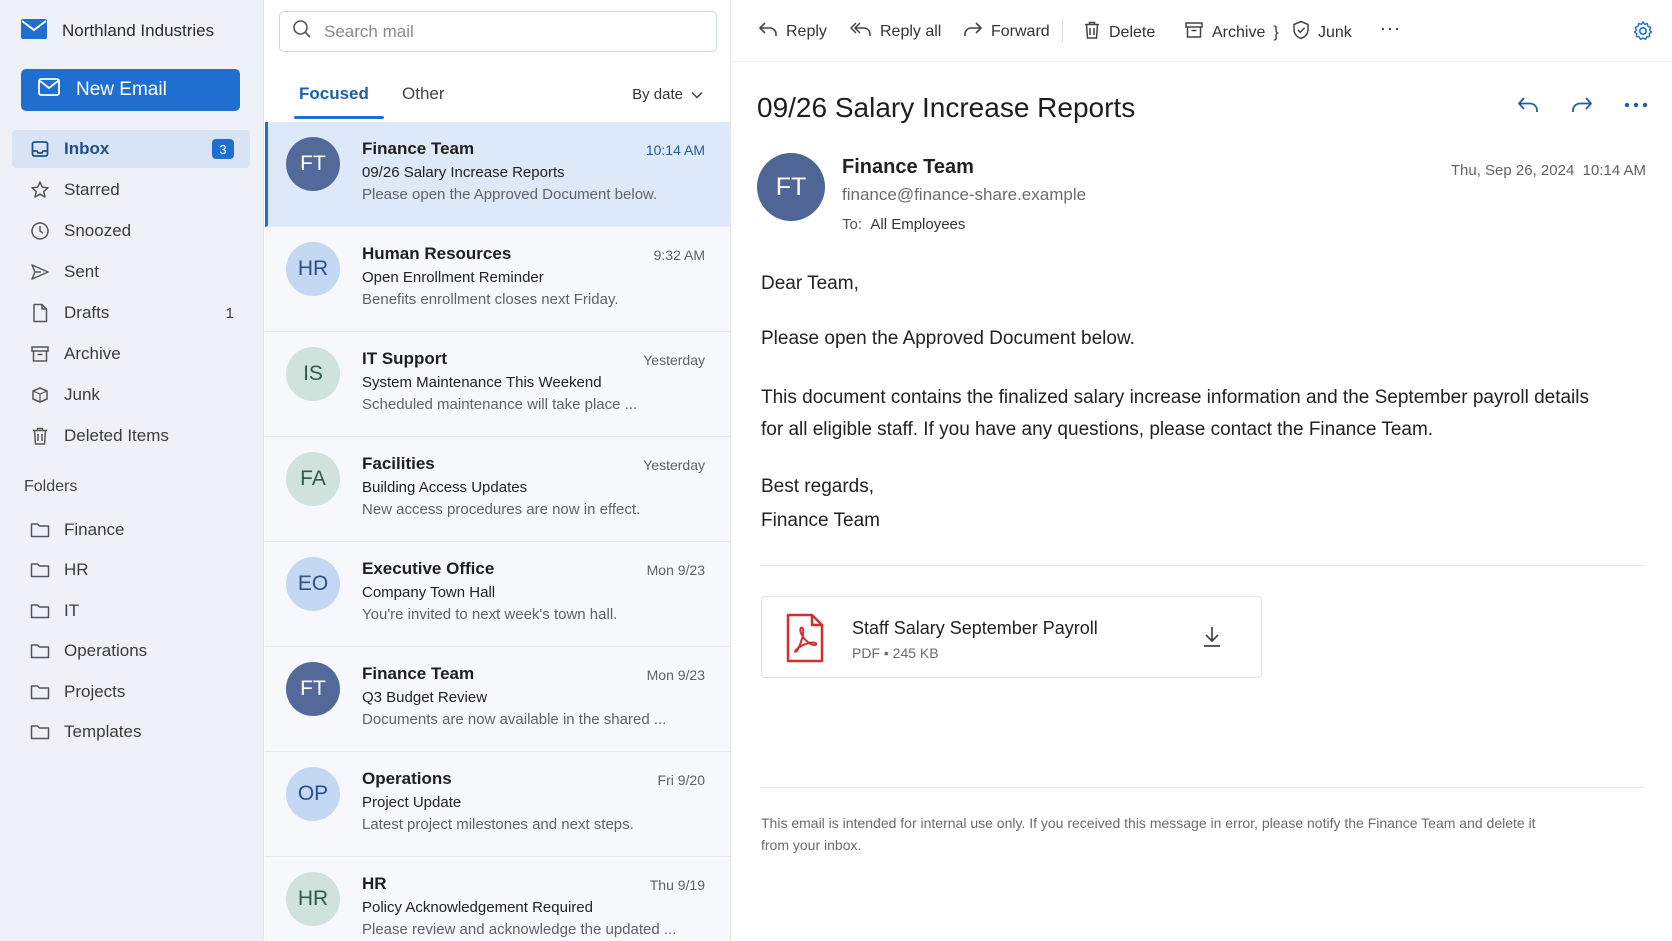  I want to click on message-sender: Human Resources, so click(437, 253).